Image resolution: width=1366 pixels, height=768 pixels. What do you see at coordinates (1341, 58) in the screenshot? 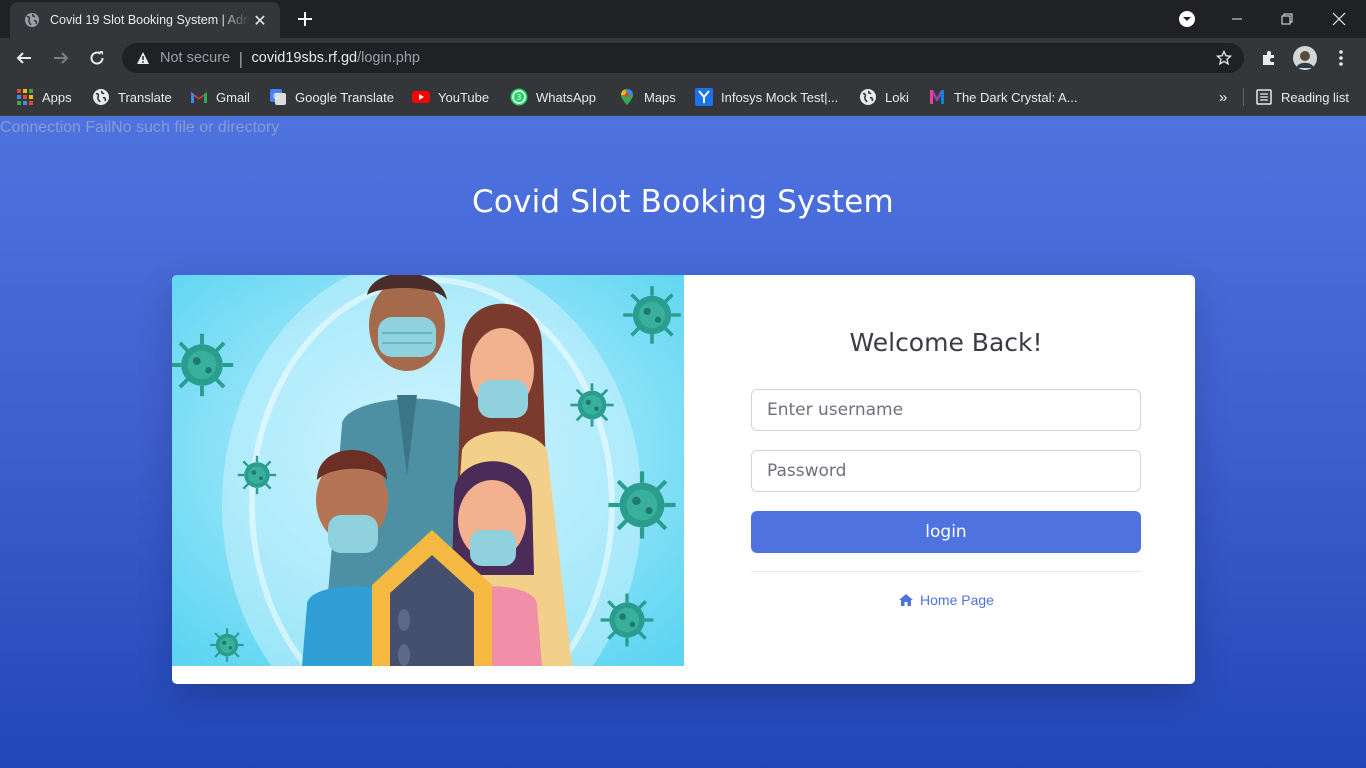
I see `browser-menu-icon` at bounding box center [1341, 58].